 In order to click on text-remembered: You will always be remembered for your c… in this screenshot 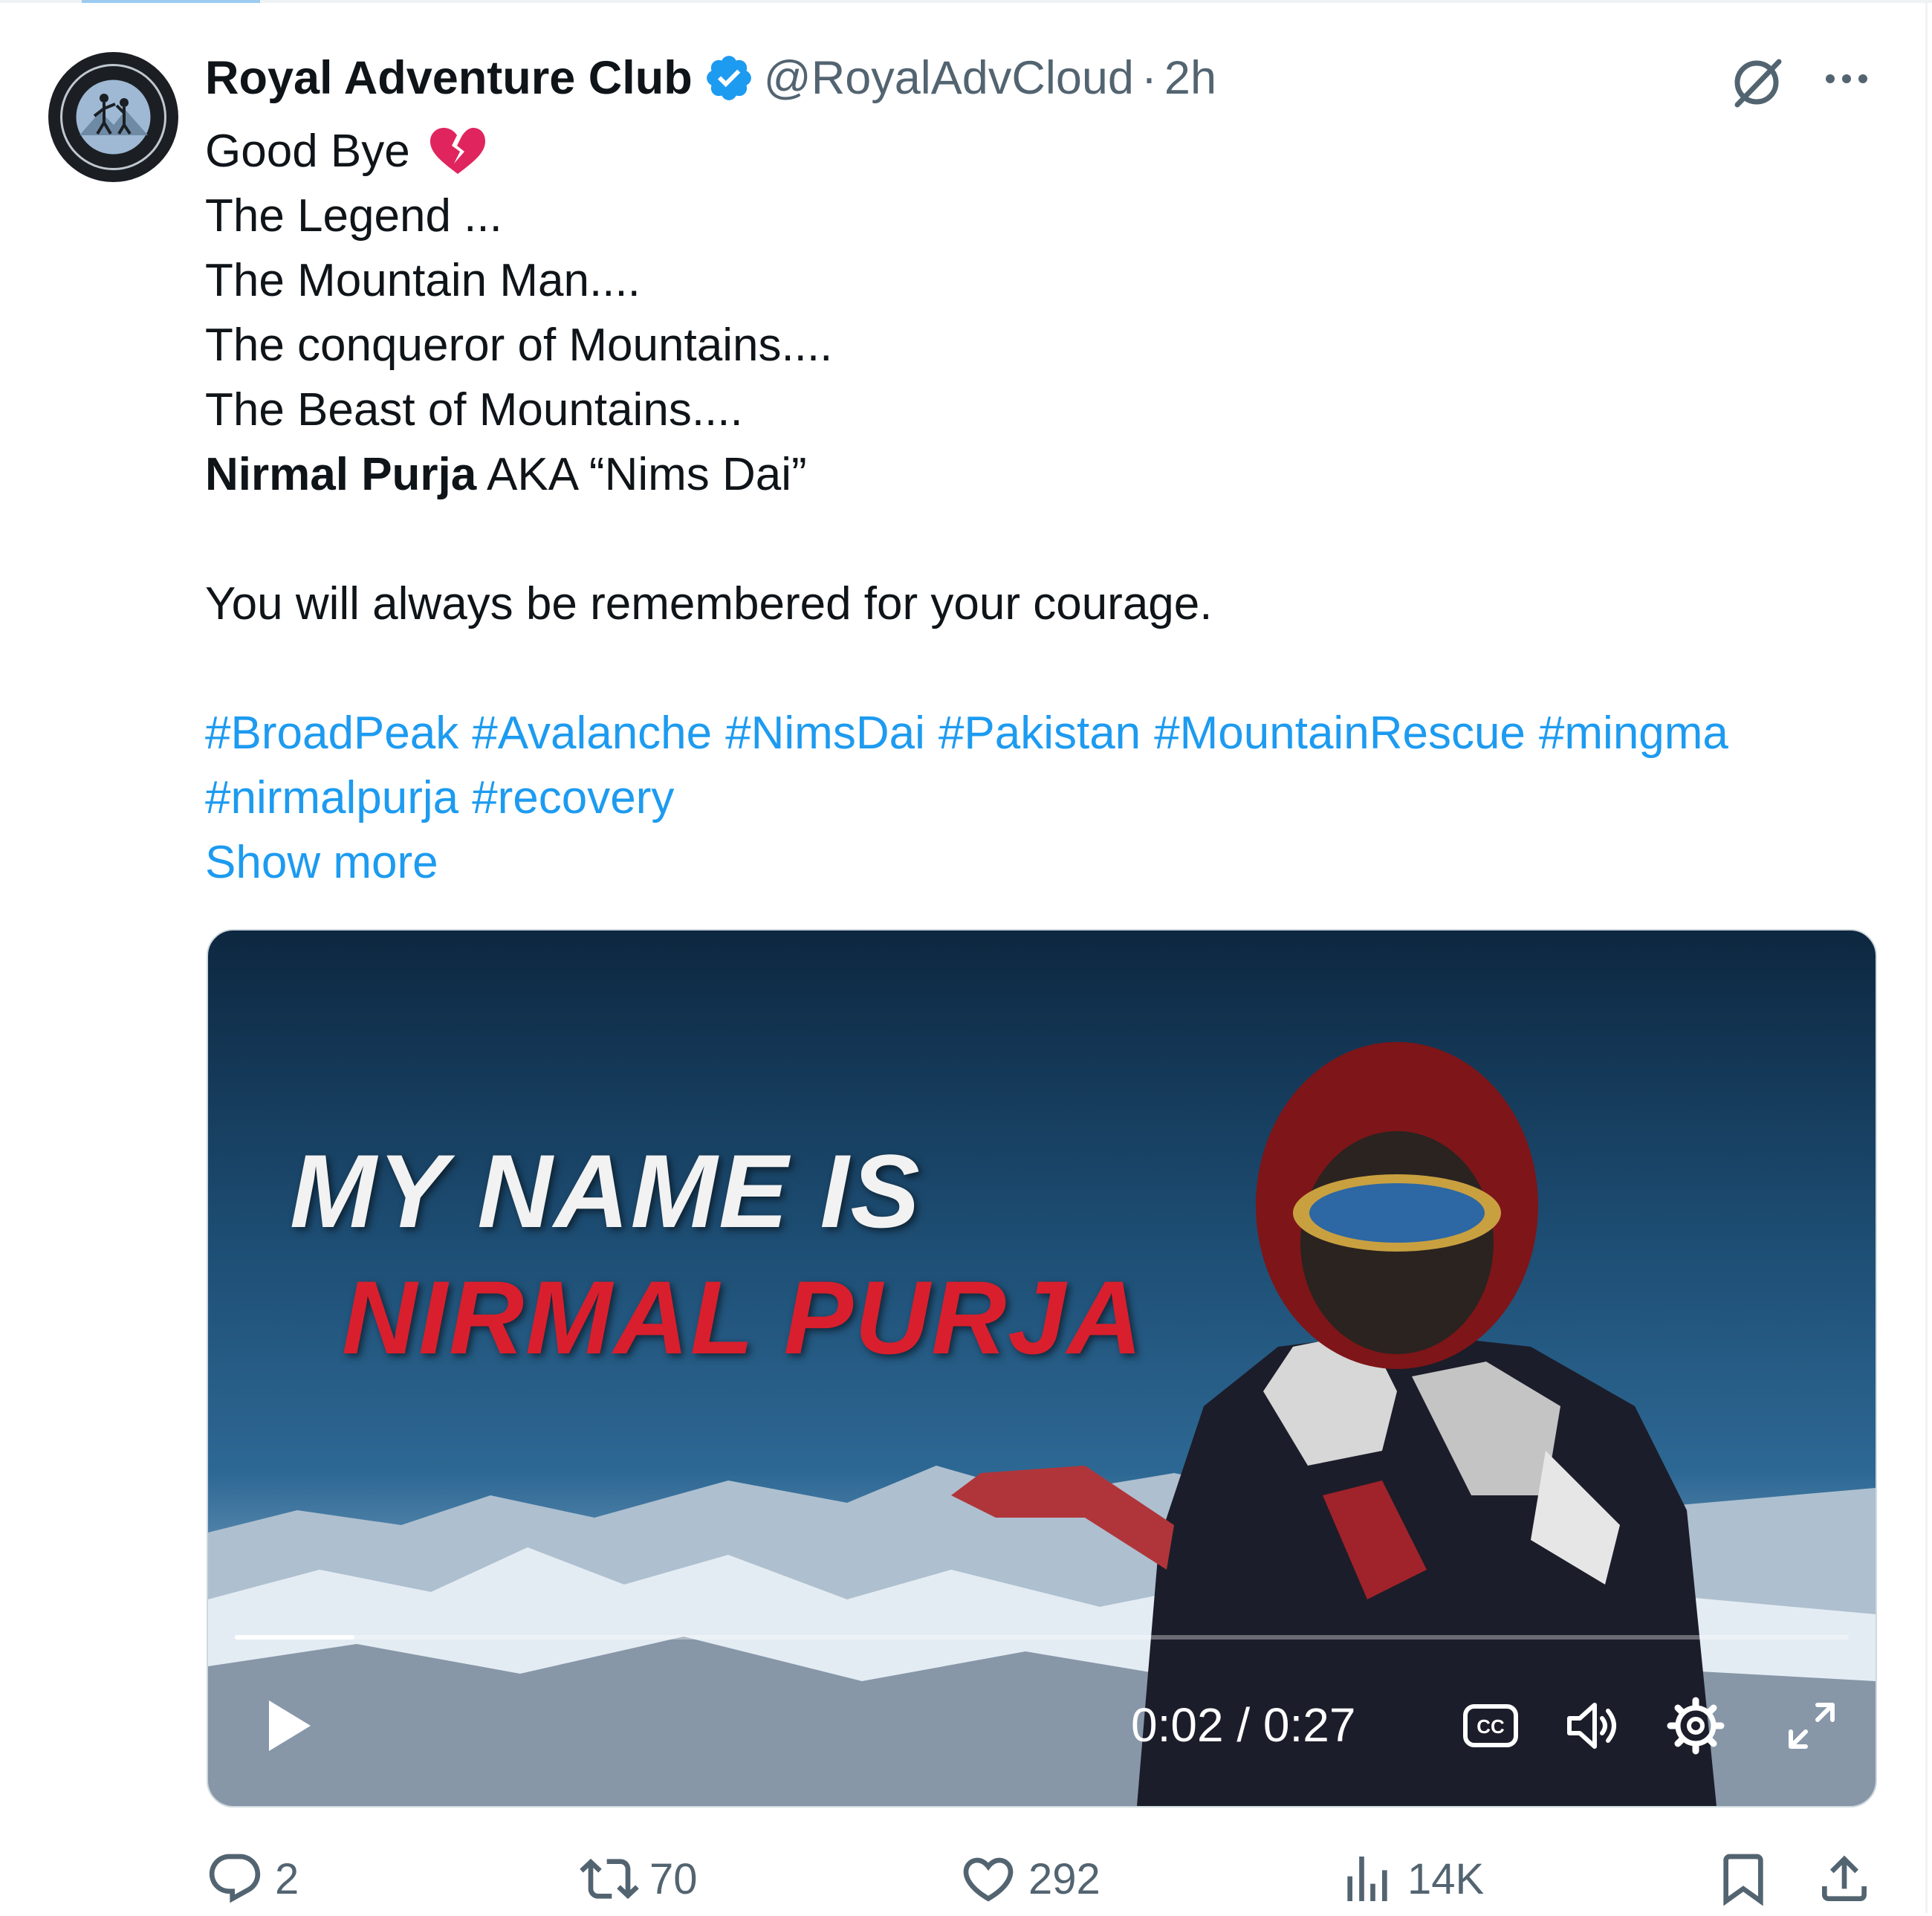, I will do `click(709, 604)`.